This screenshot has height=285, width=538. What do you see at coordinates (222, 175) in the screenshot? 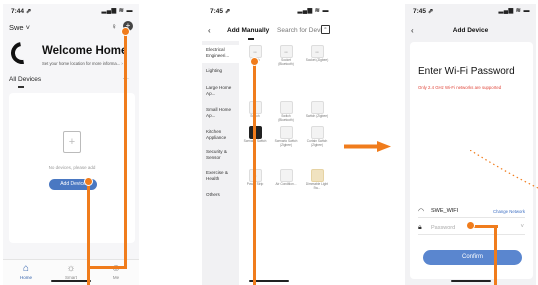
I see `category-item: Exercise & Health` at bounding box center [222, 175].